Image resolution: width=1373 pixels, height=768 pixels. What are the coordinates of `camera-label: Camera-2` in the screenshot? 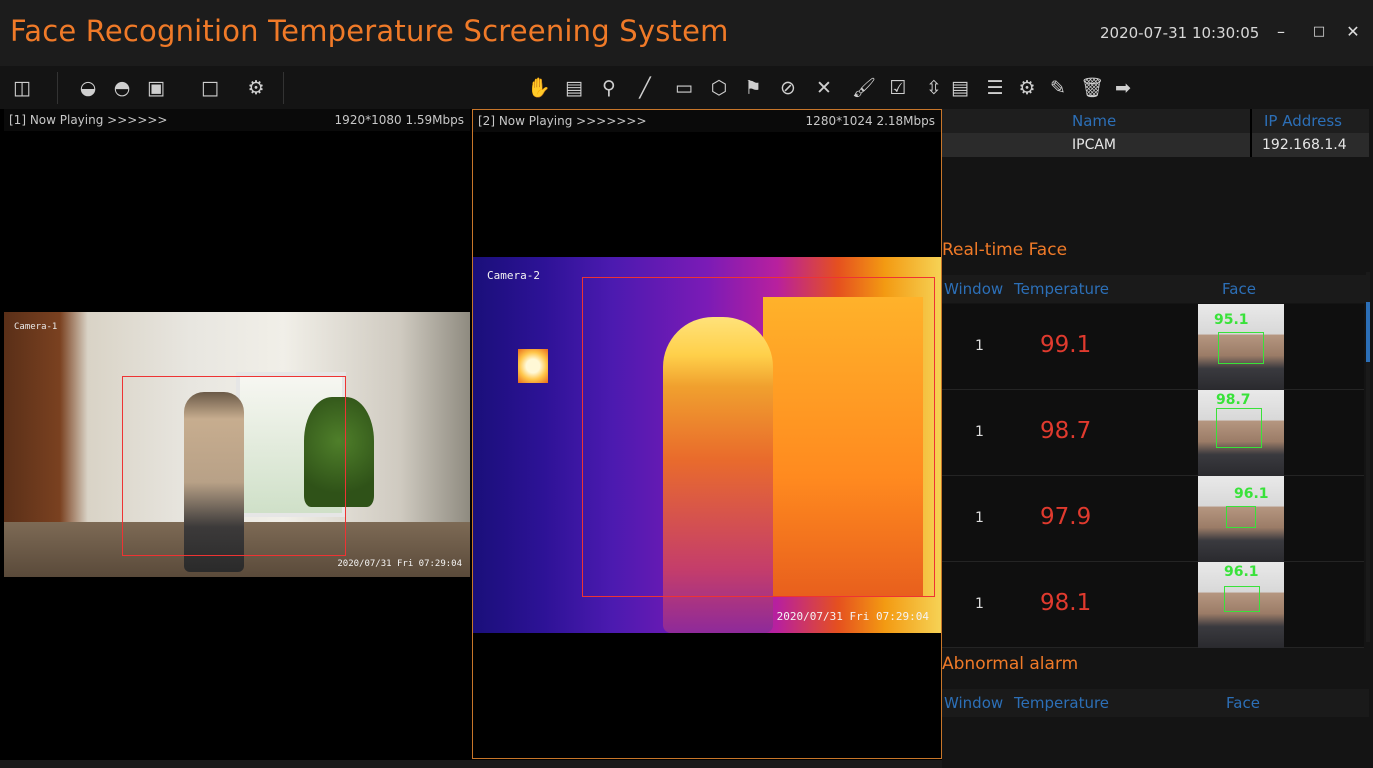 It's located at (513, 275).